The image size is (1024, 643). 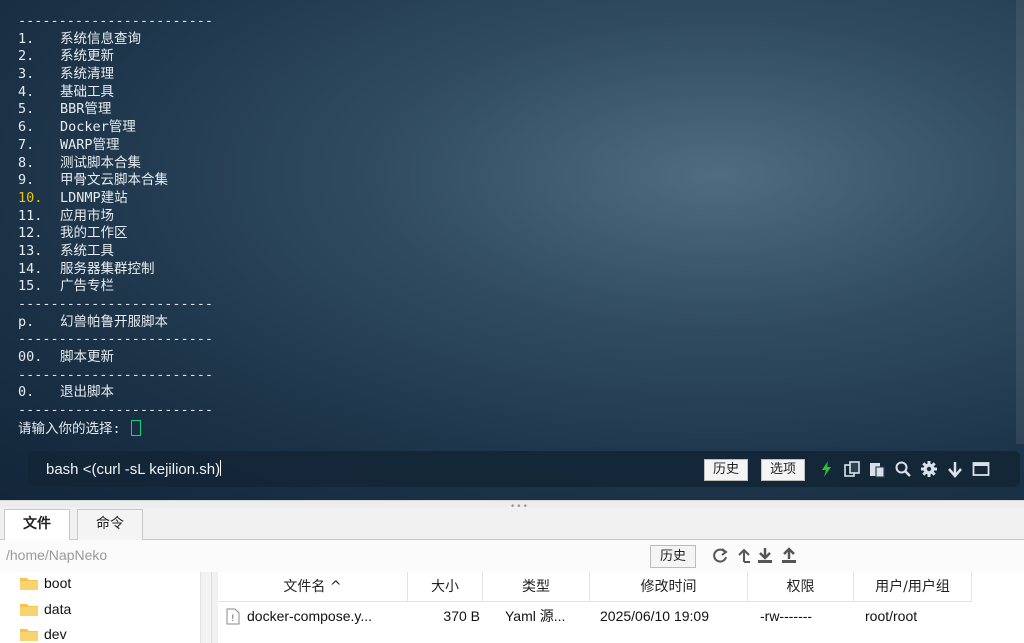 What do you see at coordinates (86, 268) in the screenshot?
I see `menu-item-14: 14. 服务器集群控制` at bounding box center [86, 268].